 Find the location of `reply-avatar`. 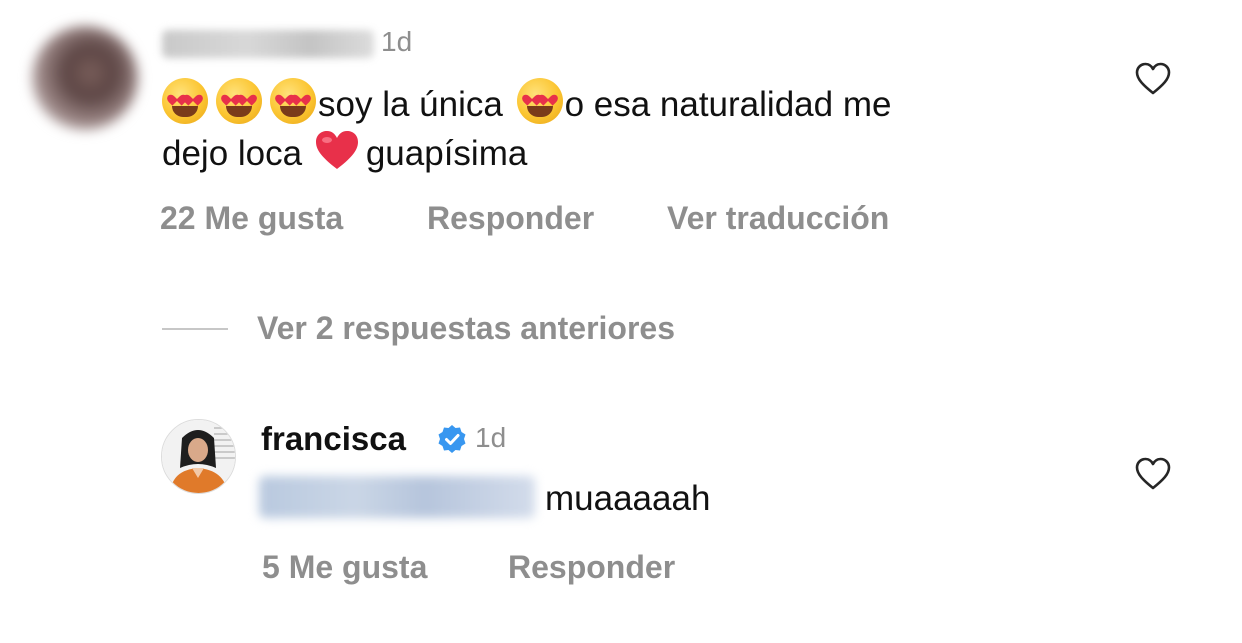

reply-avatar is located at coordinates (198, 456).